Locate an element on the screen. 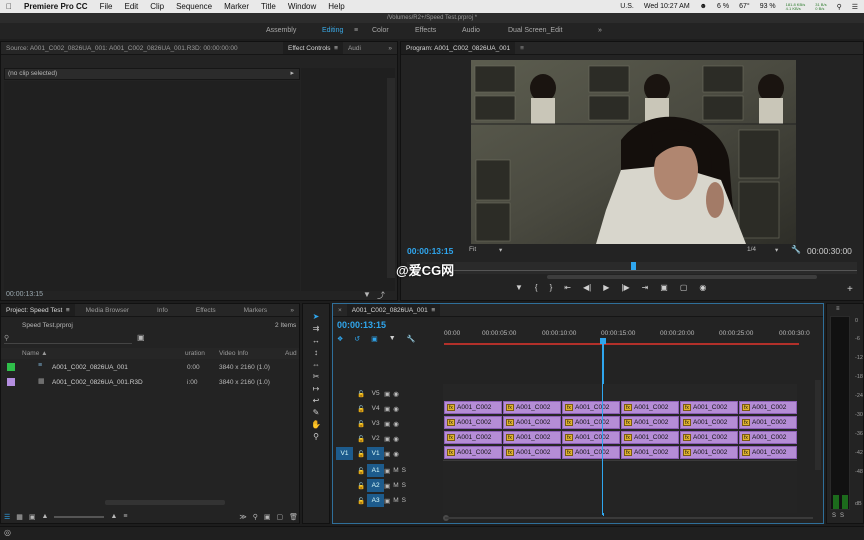  meter-solo-right: S is located at coordinates (842, 516).